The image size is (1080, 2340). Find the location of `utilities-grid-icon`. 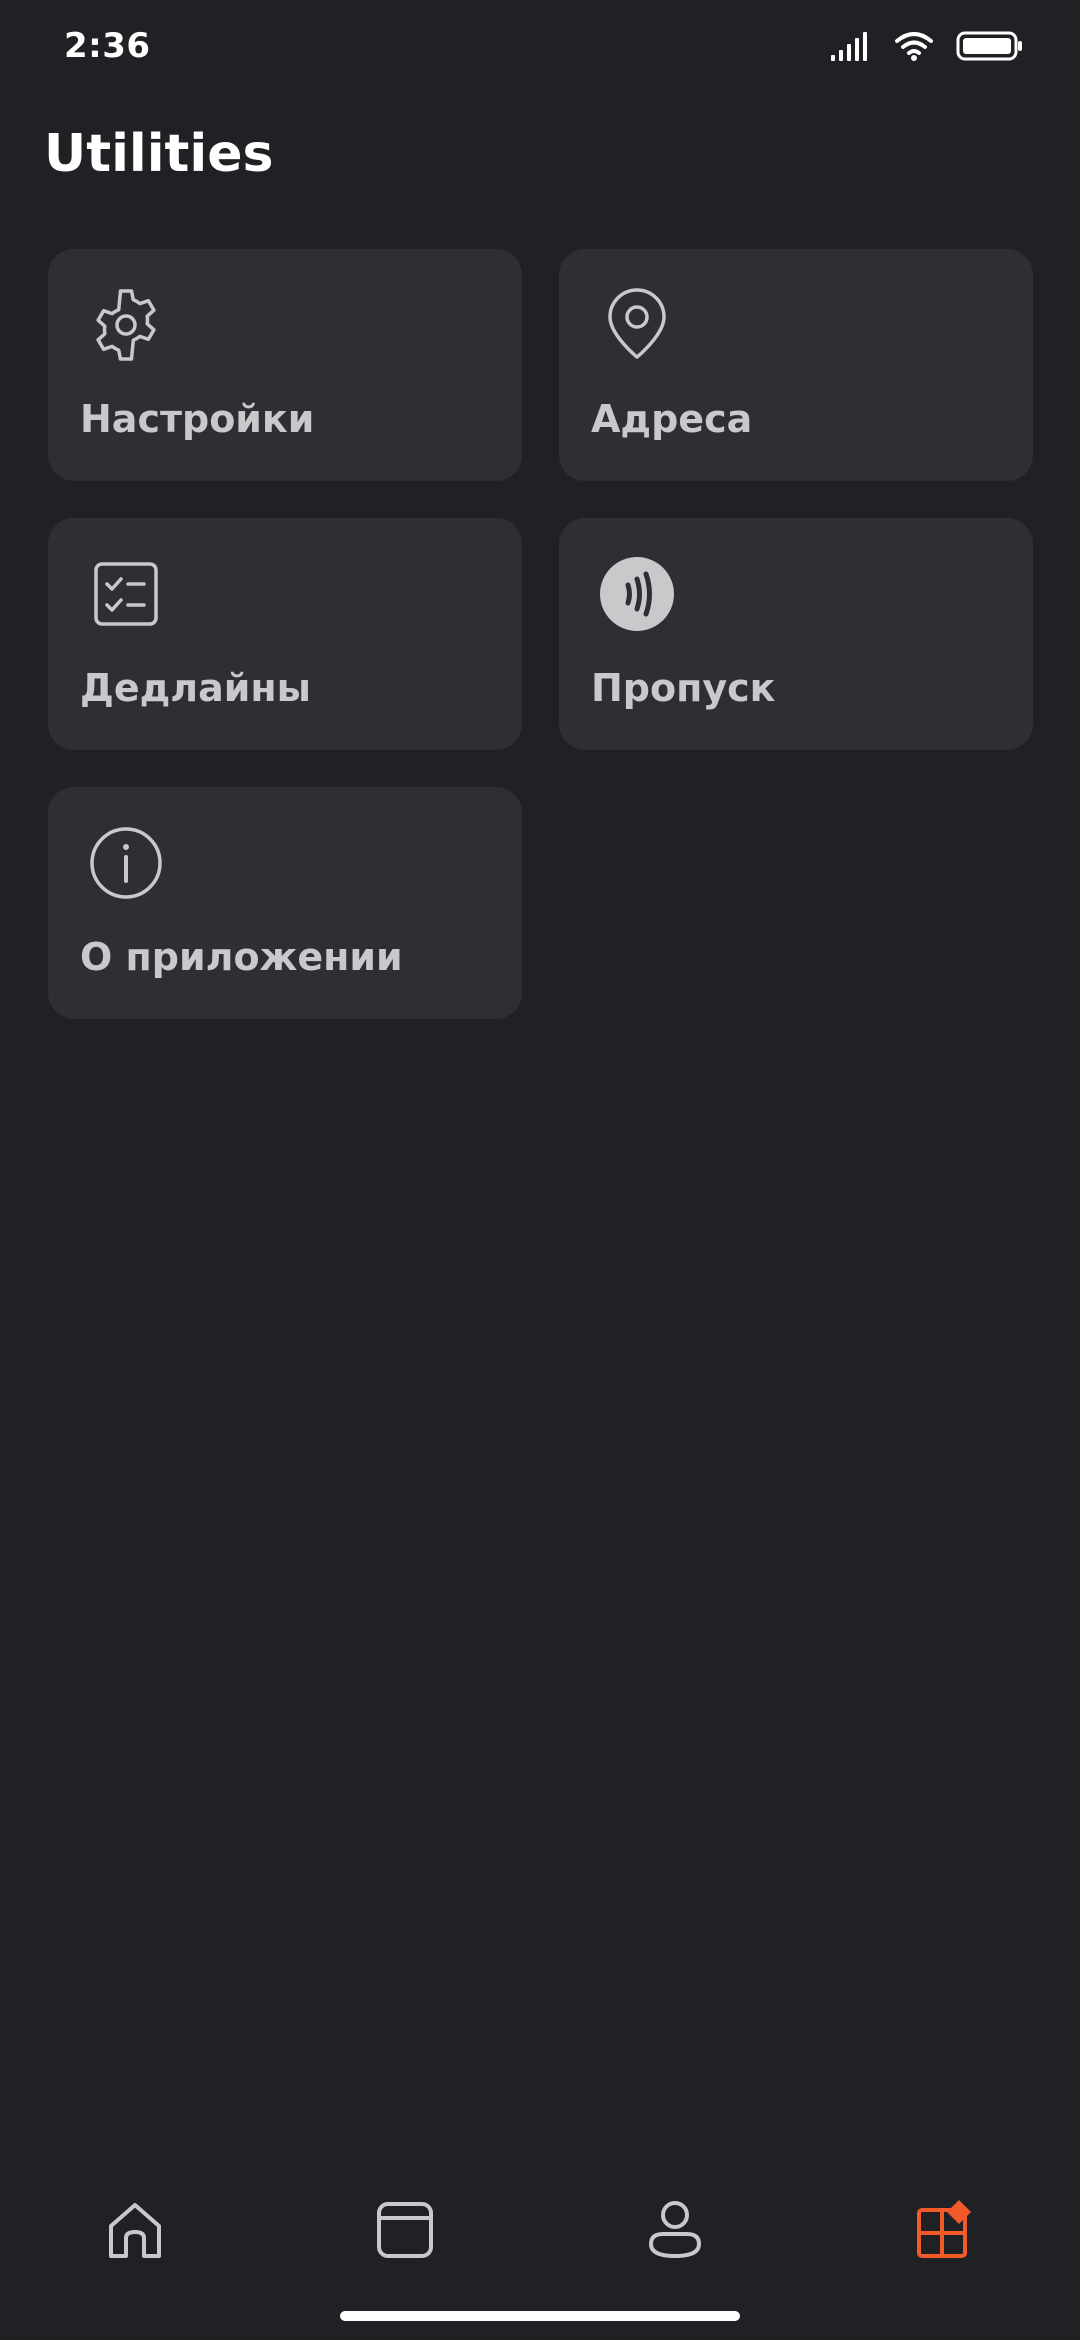

utilities-grid-icon is located at coordinates (945, 2232).